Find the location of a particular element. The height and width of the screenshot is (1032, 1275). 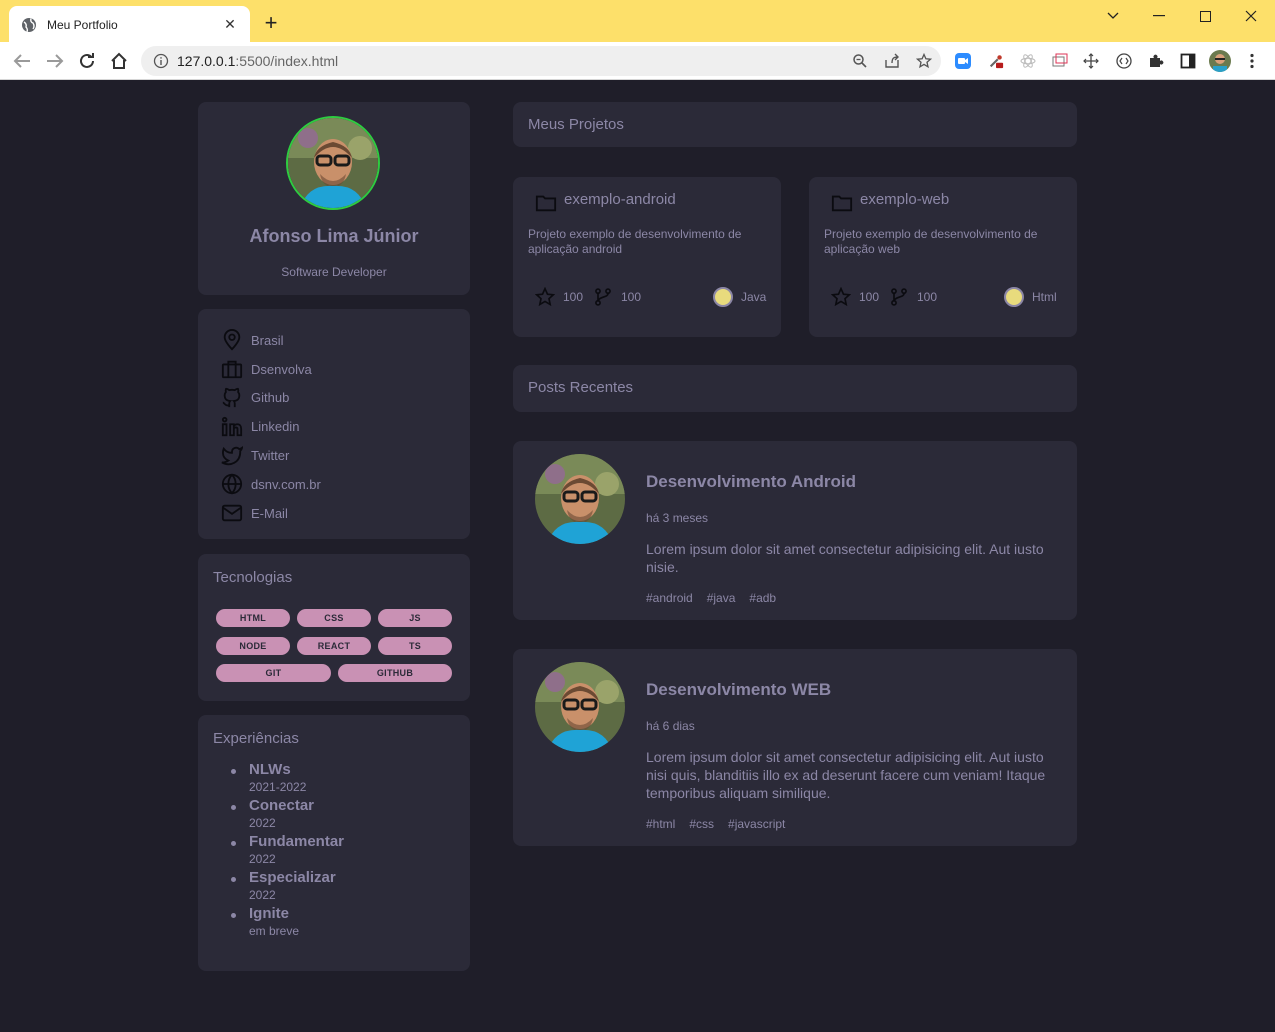

menu-kebab-icon is located at coordinates (1252, 61).